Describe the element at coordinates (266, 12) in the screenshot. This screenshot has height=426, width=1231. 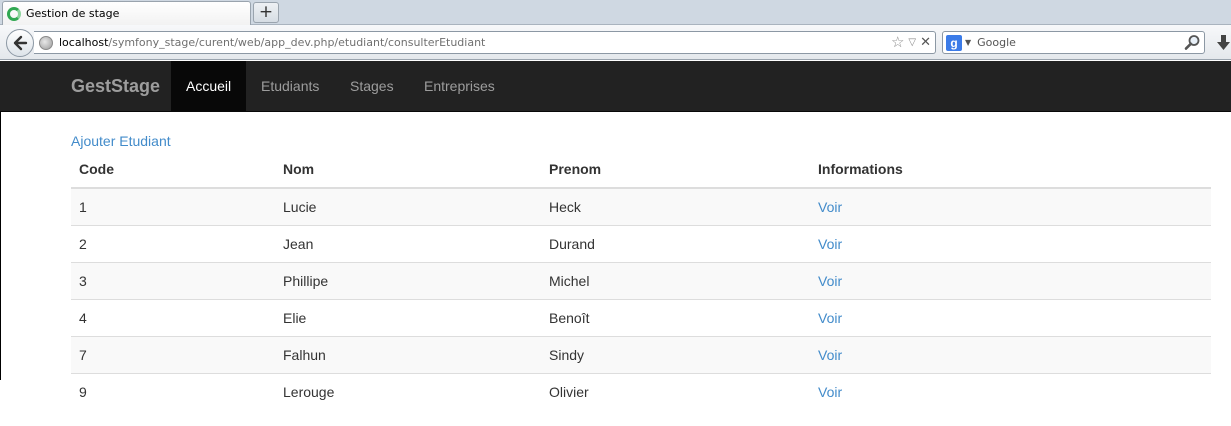
I see `new-tab-button: +` at that location.